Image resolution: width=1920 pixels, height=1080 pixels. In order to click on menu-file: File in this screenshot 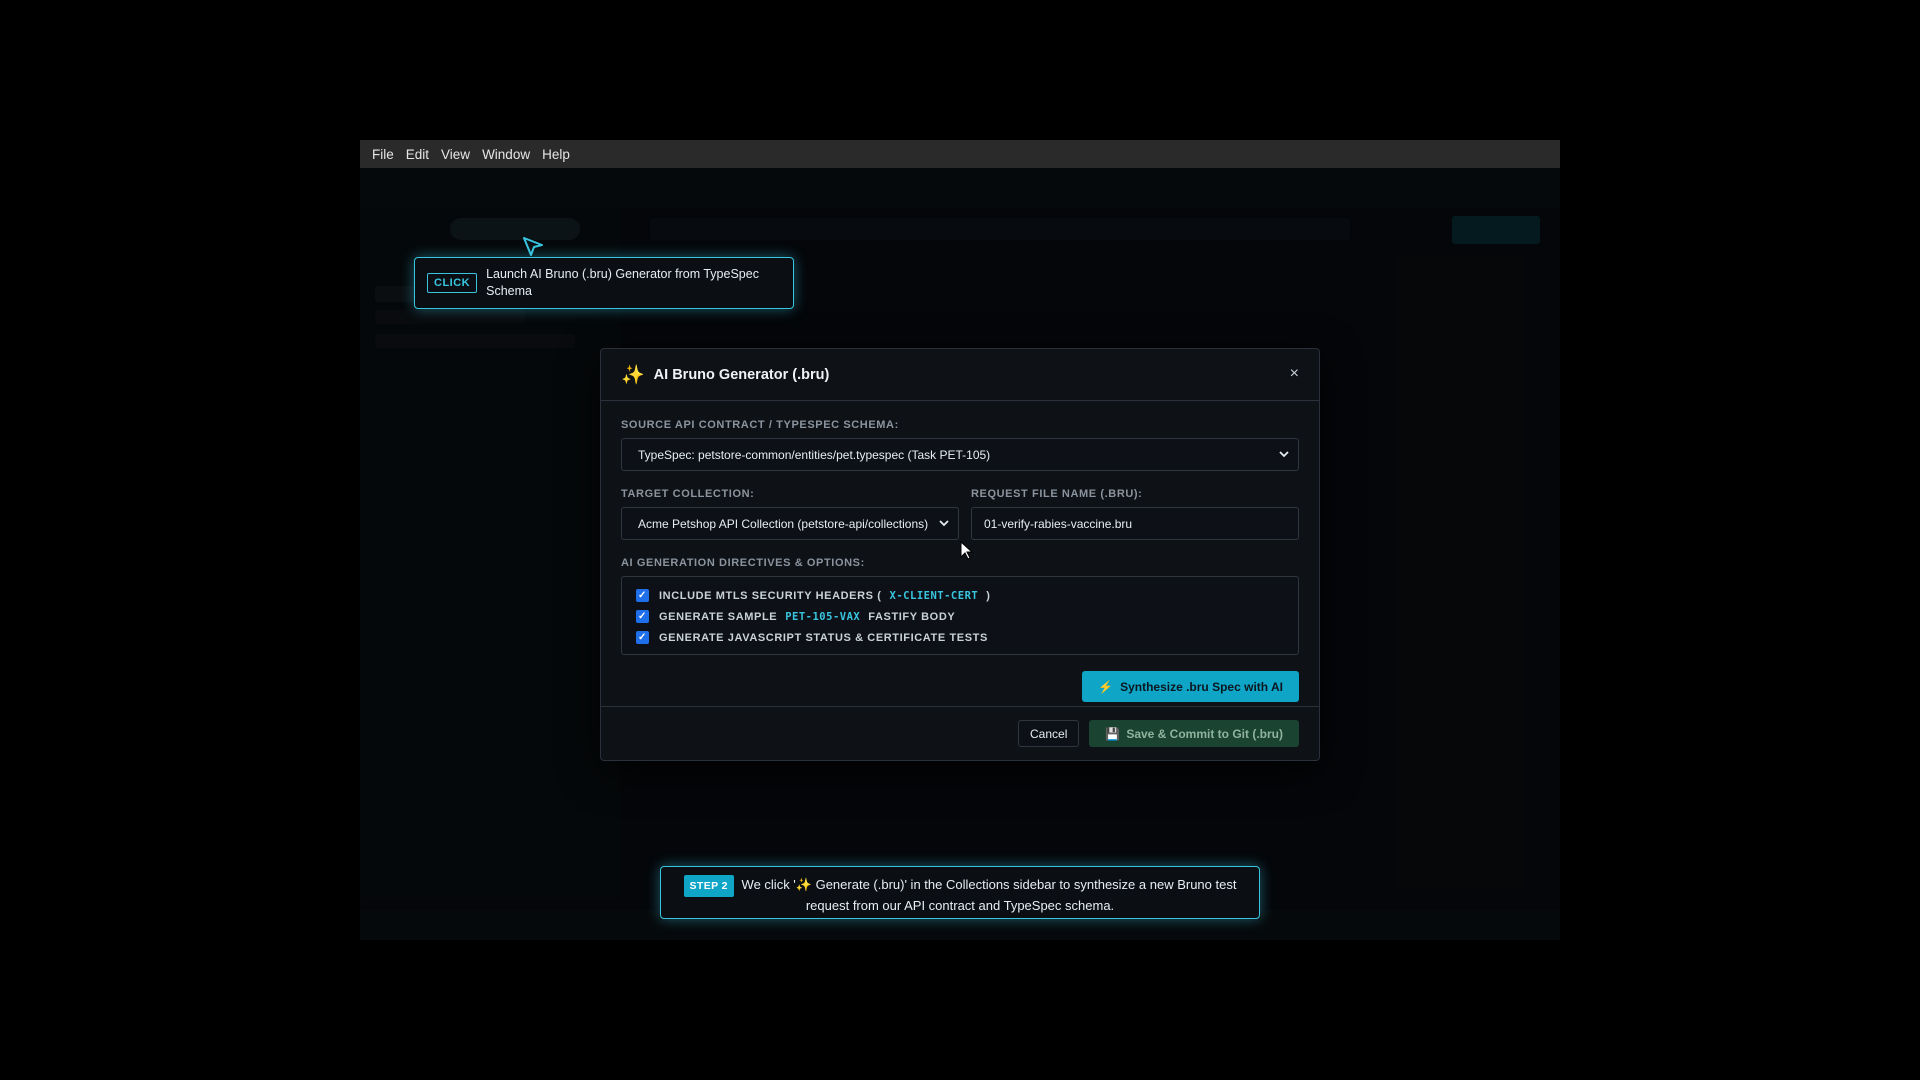, I will do `click(383, 154)`.